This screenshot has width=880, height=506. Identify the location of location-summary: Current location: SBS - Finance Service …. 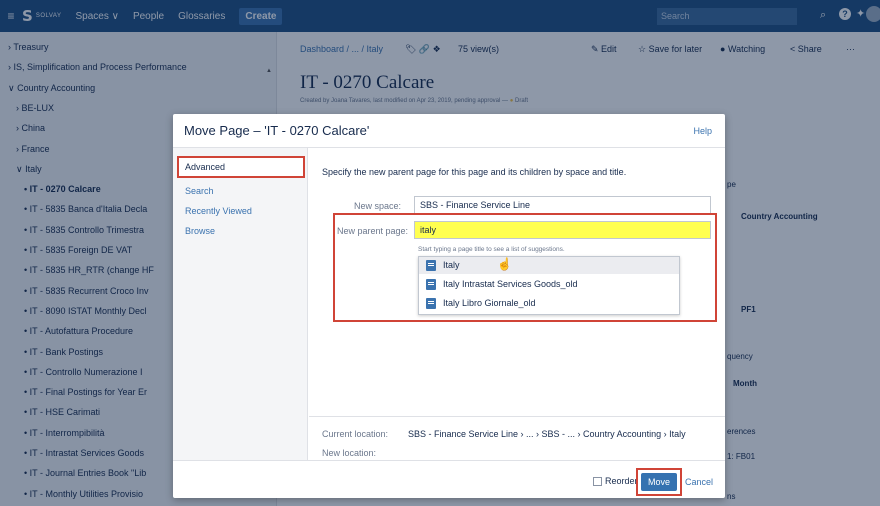
(517, 438).